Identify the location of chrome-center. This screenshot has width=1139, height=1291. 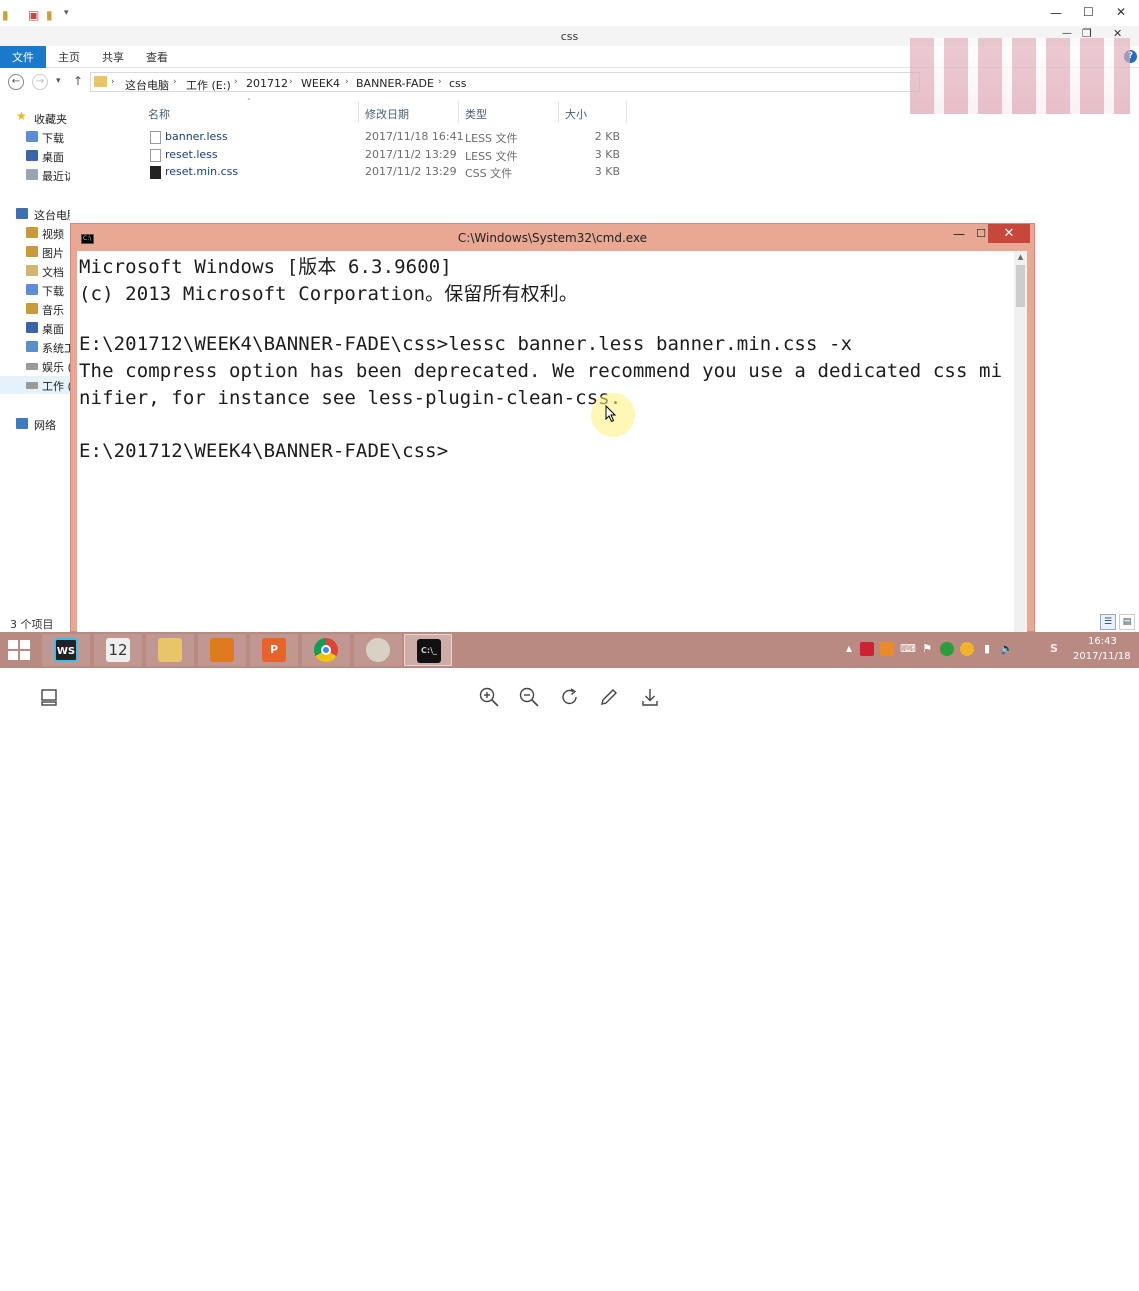
(326, 650).